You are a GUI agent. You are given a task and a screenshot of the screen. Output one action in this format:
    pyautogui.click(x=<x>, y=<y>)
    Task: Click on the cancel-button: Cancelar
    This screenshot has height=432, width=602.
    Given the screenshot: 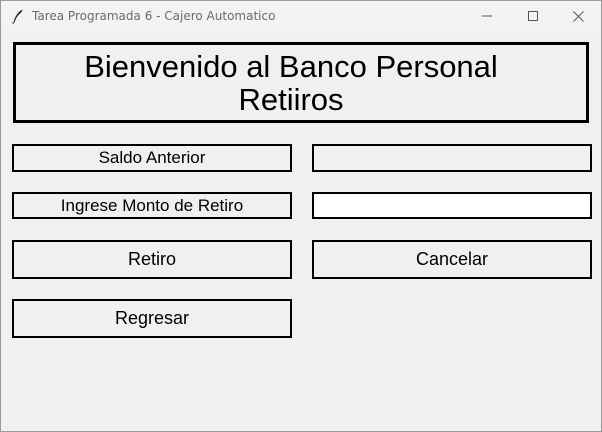 What is the action you would take?
    pyautogui.click(x=452, y=259)
    